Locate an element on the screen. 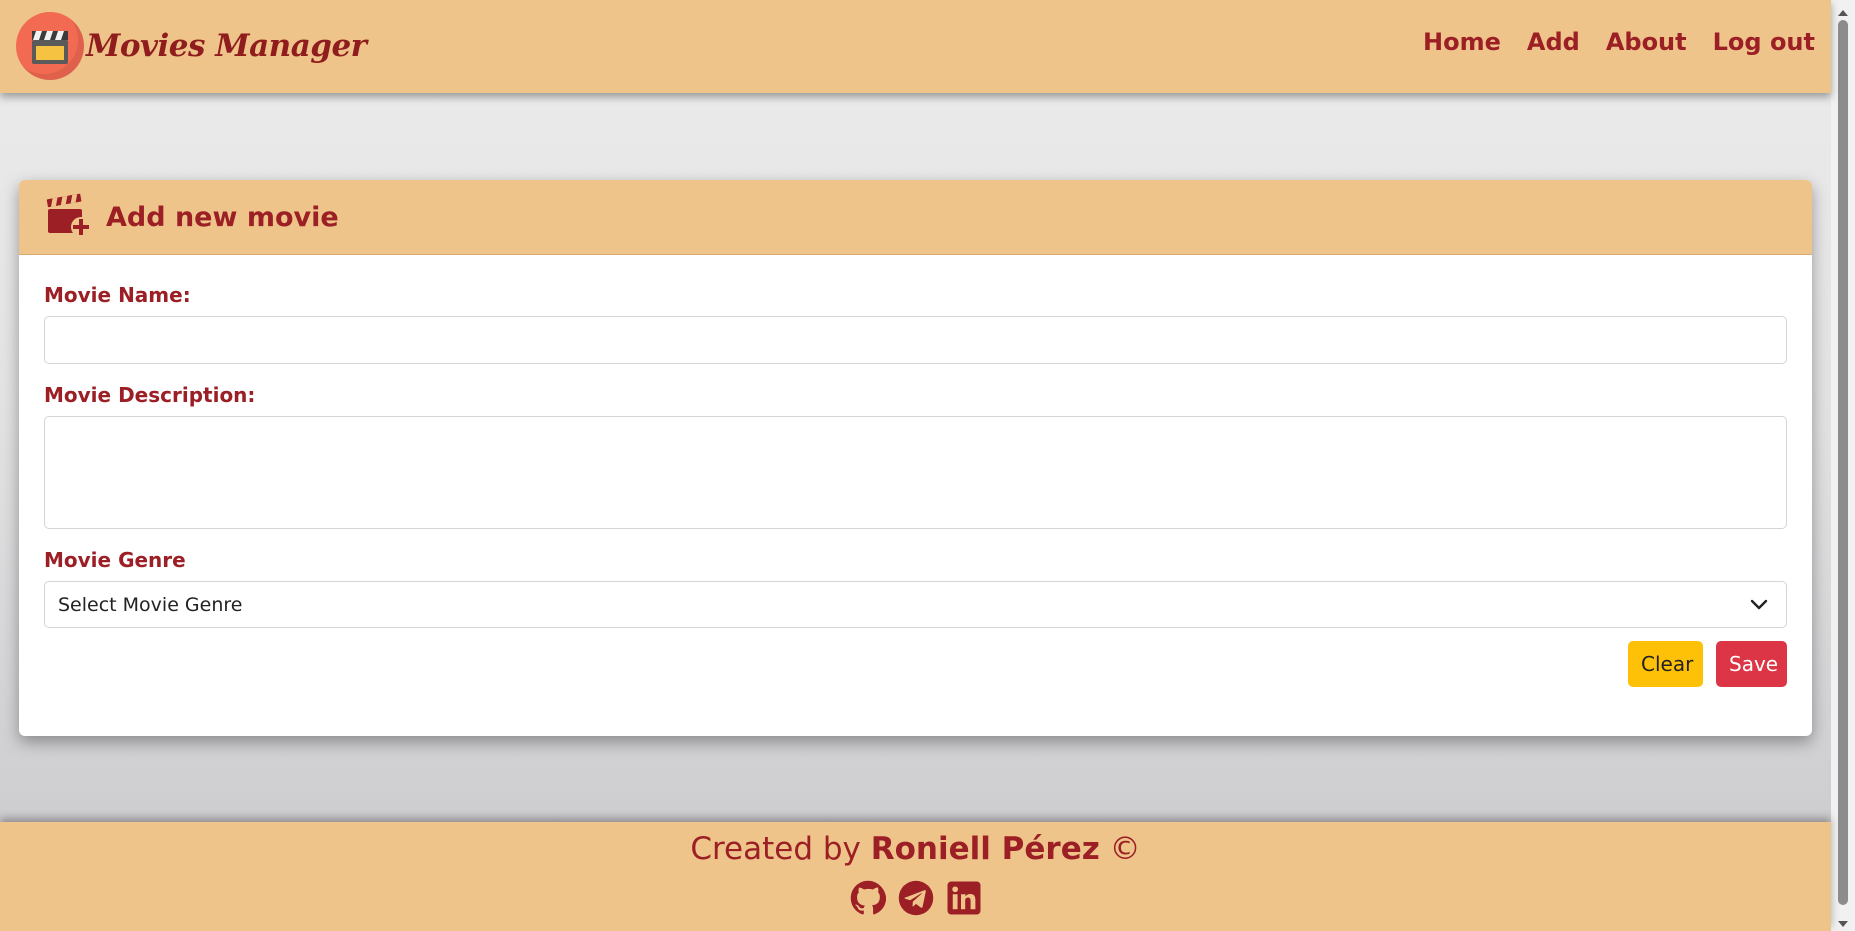 This screenshot has width=1855, height=931. card-title: Add new movie is located at coordinates (222, 217).